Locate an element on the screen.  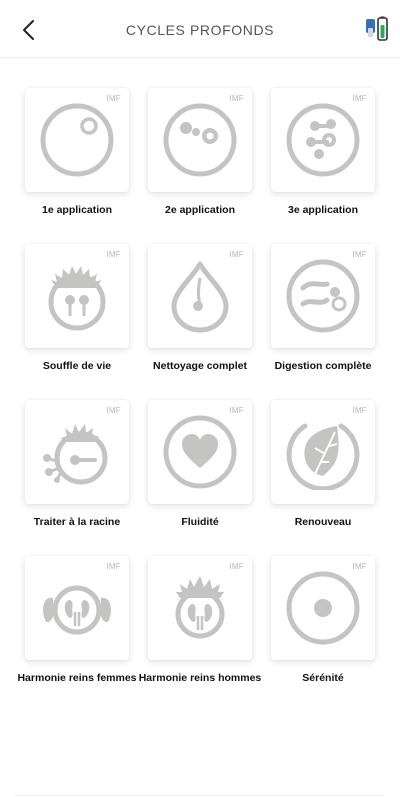
program-card-11: IMF is located at coordinates (200, 608).